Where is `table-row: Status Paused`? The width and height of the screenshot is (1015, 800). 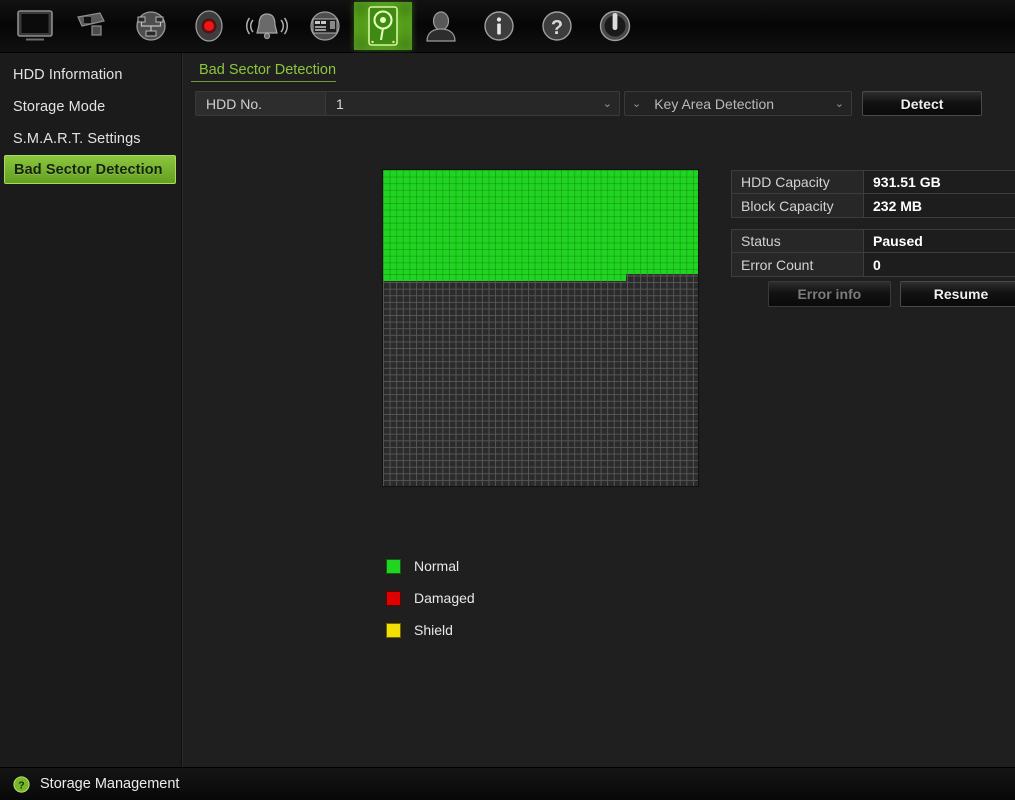 table-row: Status Paused is located at coordinates (873, 241).